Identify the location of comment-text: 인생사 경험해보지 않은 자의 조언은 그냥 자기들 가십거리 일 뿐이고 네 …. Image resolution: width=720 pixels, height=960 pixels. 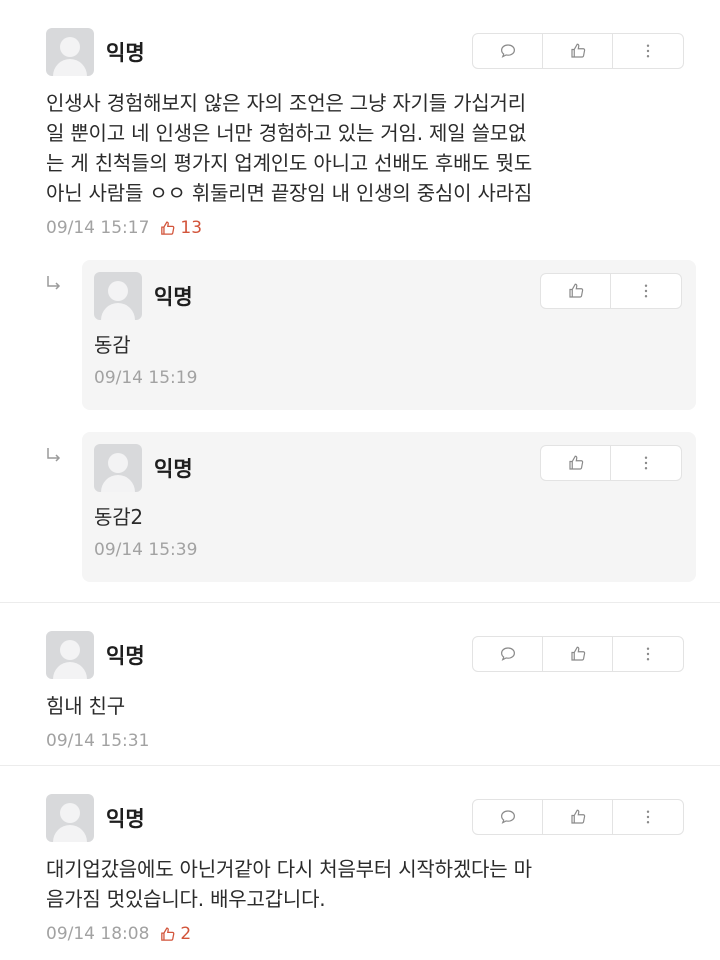
(289, 148).